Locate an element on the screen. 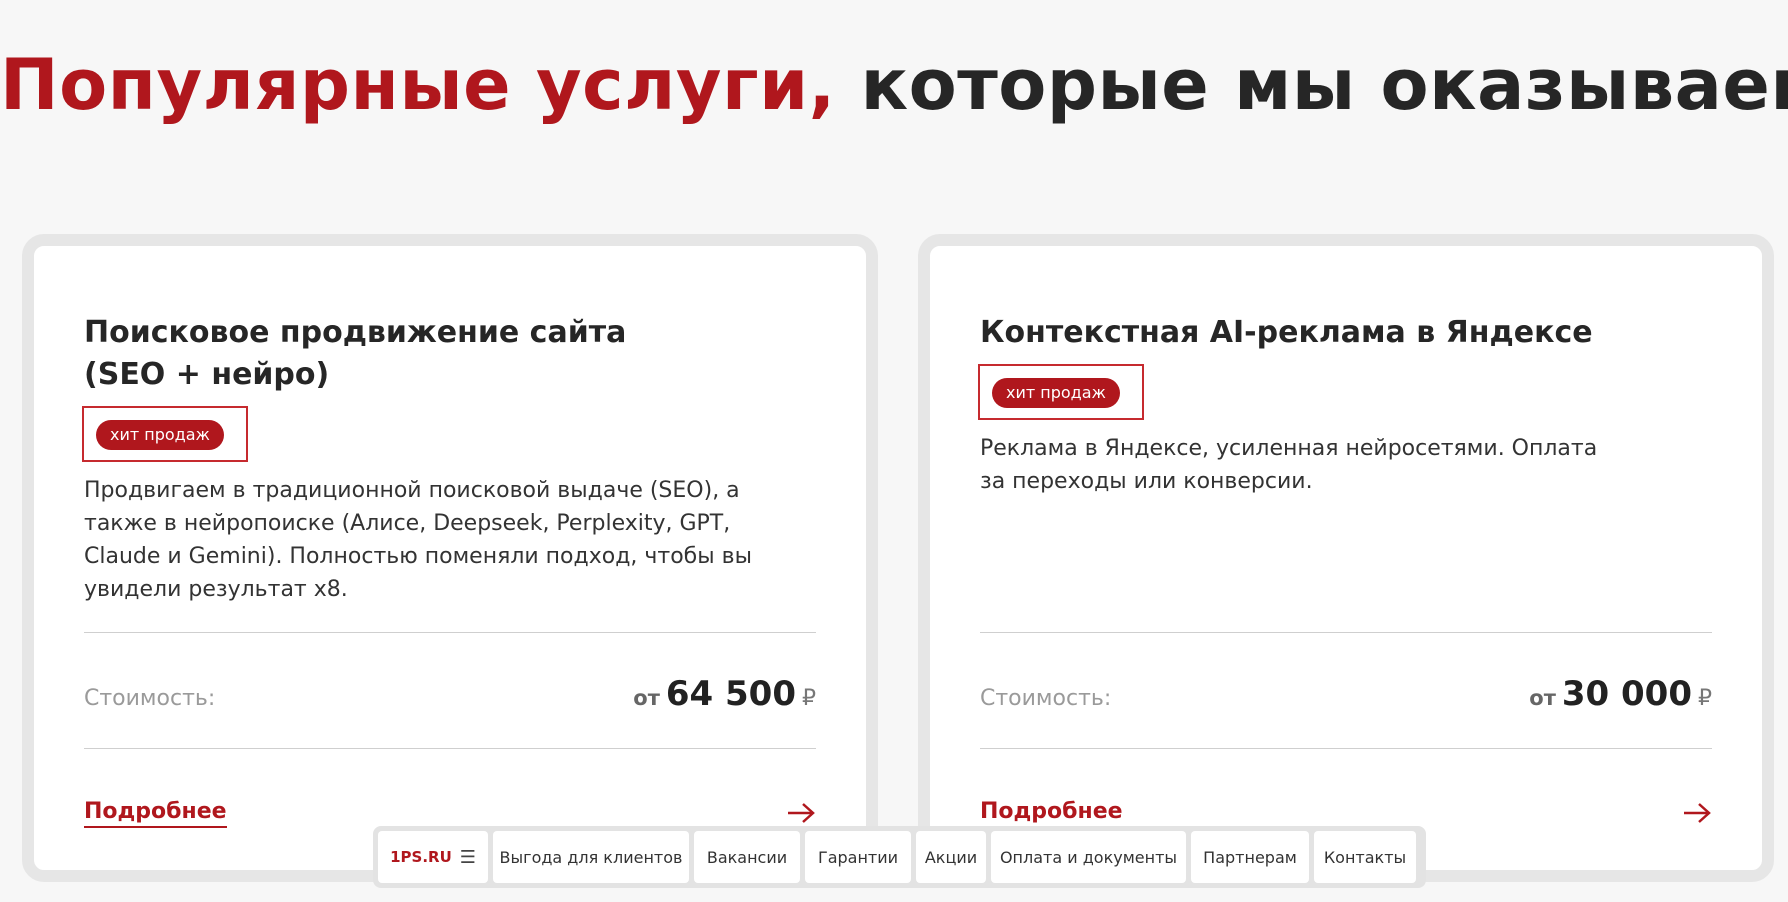  burger-menu-icon: ☰ is located at coordinates (467, 857).